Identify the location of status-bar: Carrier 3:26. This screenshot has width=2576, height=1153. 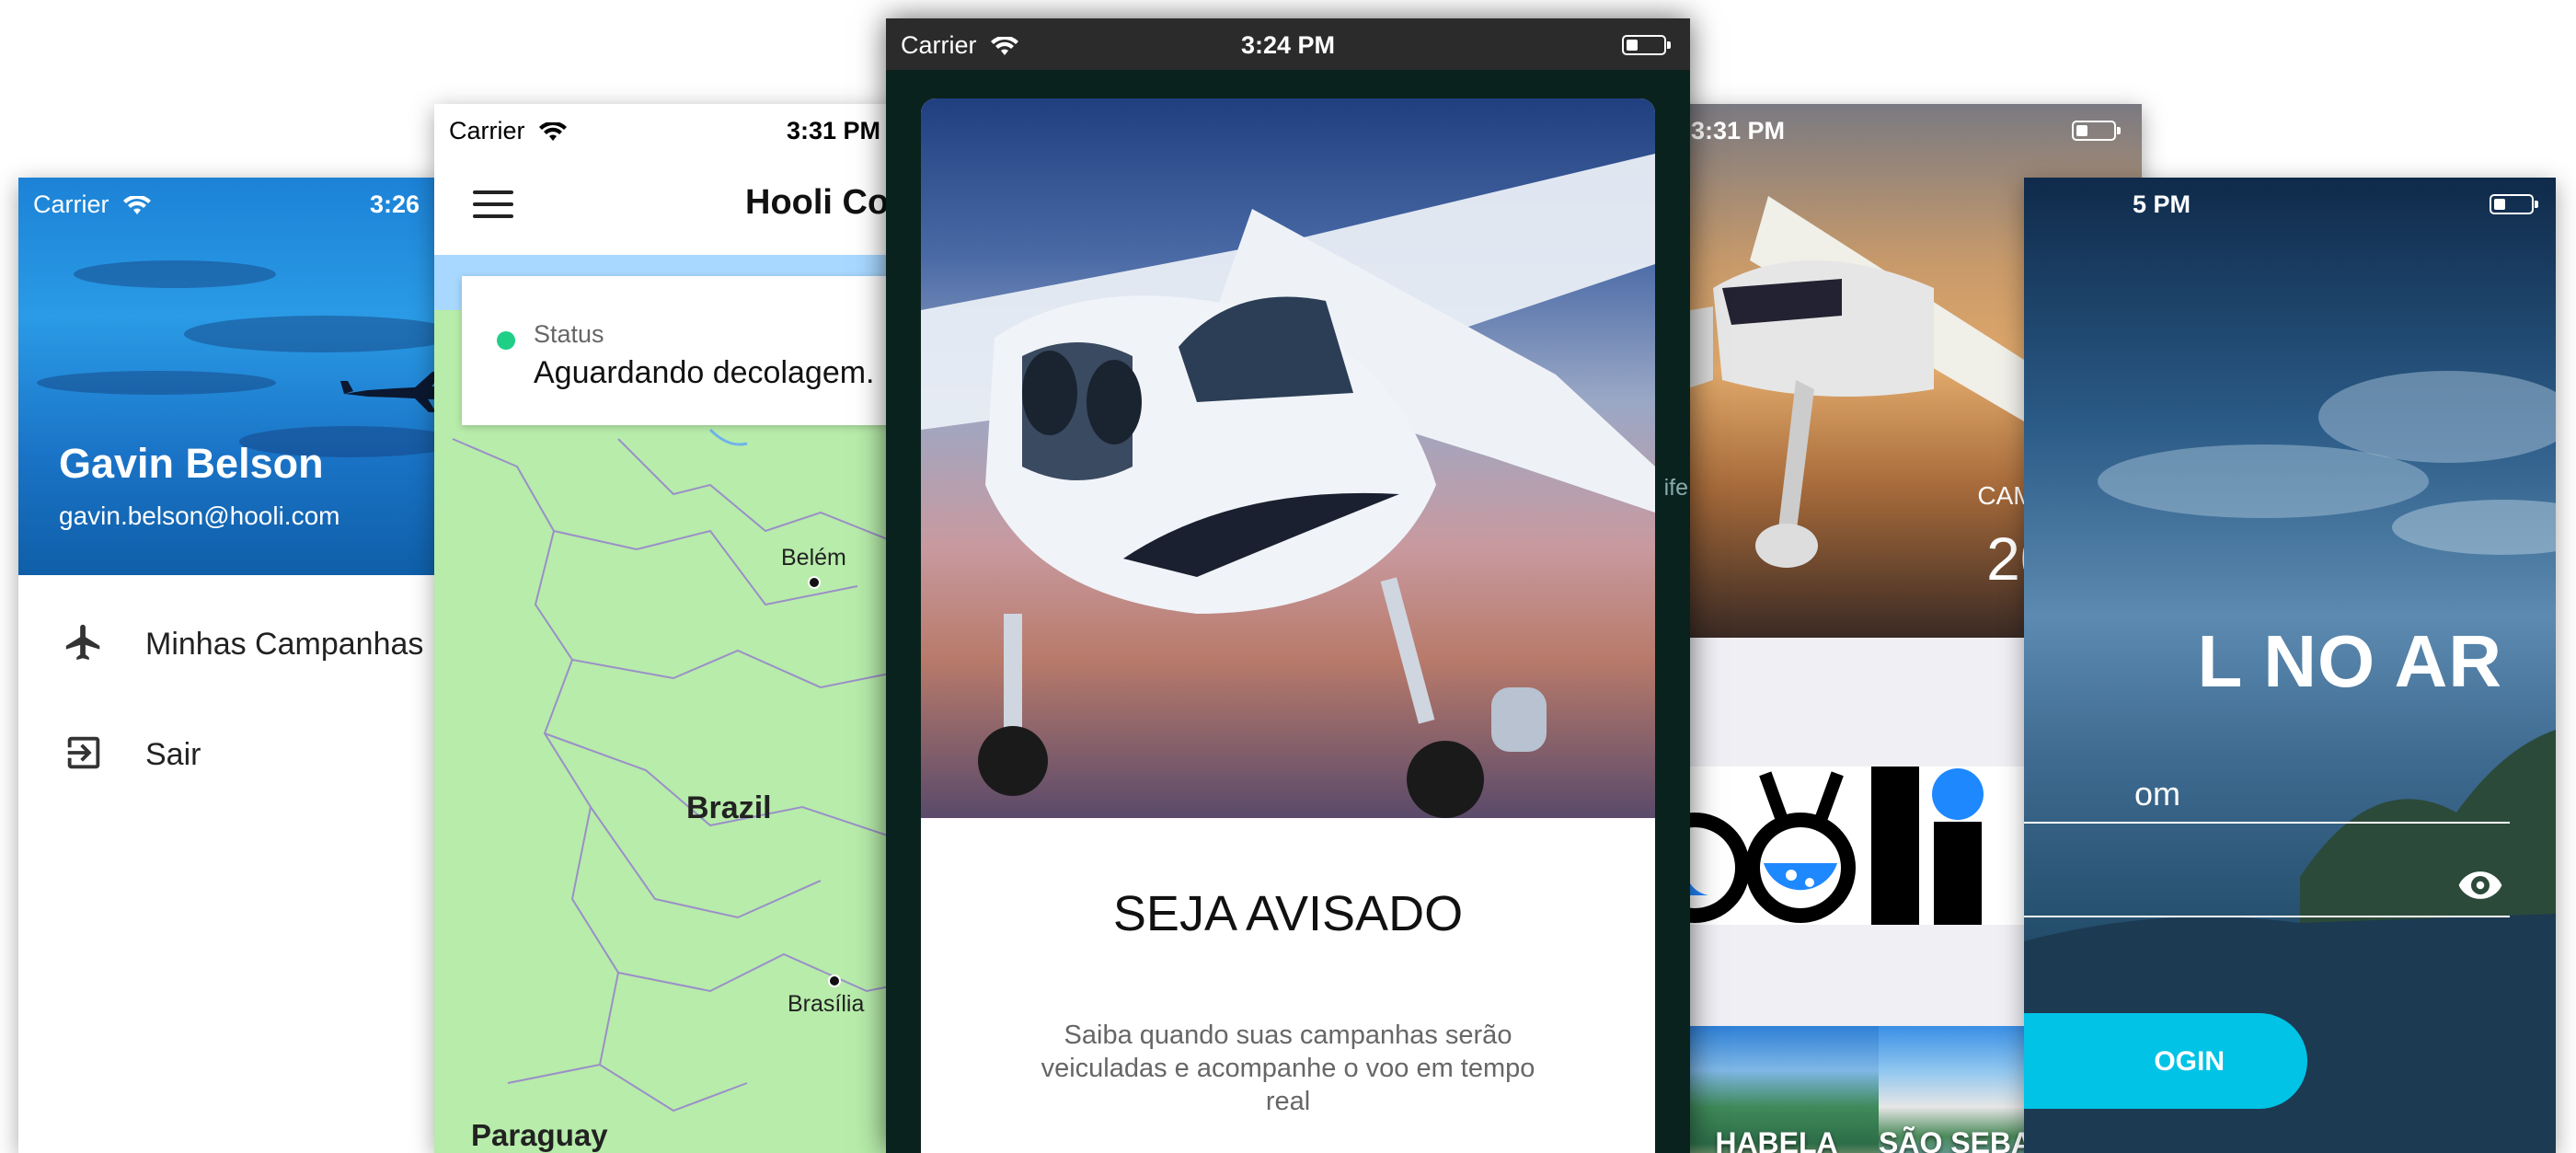
(248, 203).